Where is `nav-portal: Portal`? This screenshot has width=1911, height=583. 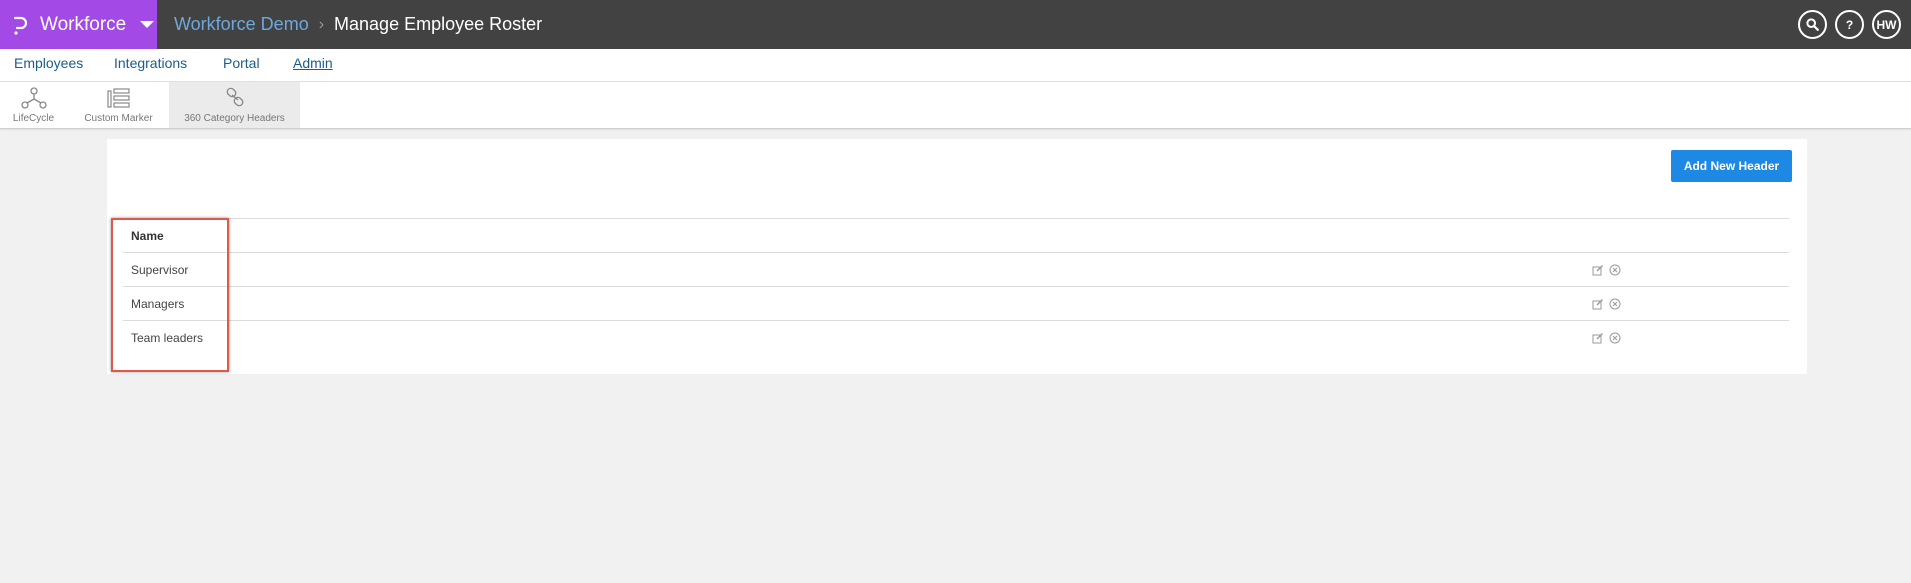 nav-portal: Portal is located at coordinates (241, 65).